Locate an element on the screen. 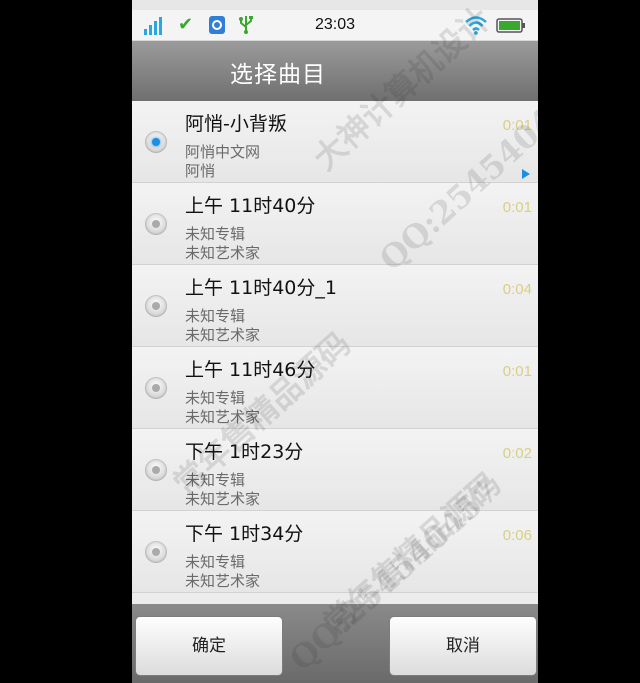  ok-button: 确定 is located at coordinates (209, 646).